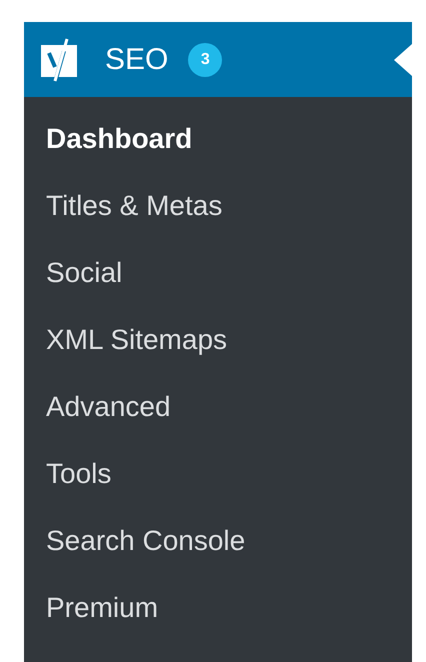 The image size is (426, 662). Describe the element at coordinates (218, 339) in the screenshot. I see `submenu-item: XML Sitemaps` at that location.